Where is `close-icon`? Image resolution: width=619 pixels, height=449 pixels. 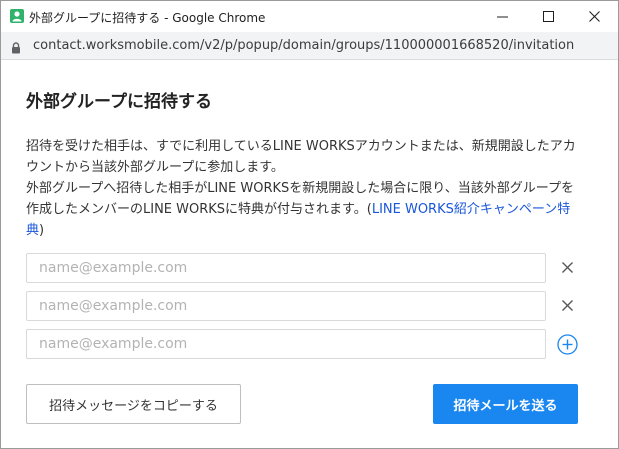
close-icon is located at coordinates (594, 16).